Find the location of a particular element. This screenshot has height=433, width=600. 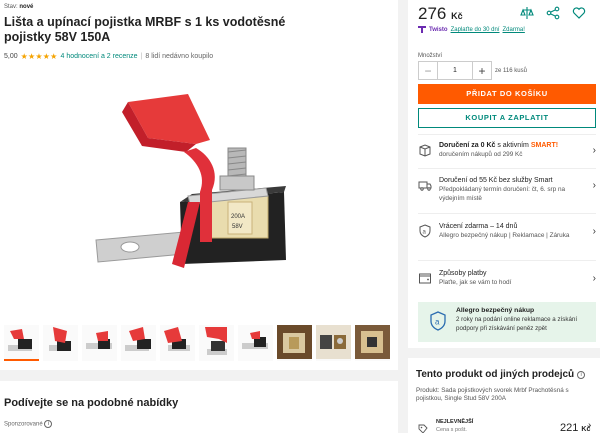

share-icon is located at coordinates (553, 13).